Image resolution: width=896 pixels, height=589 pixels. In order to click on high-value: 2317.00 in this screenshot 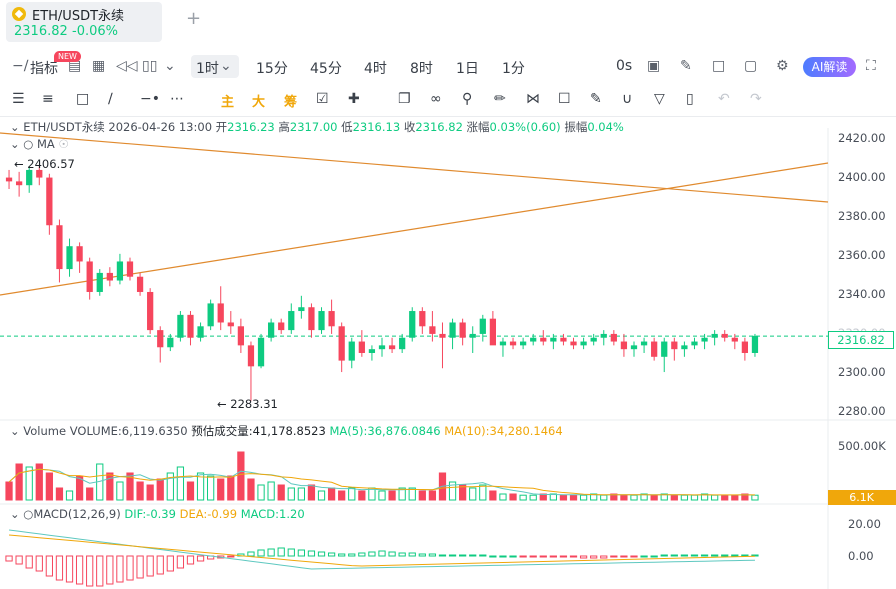, I will do `click(313, 127)`.